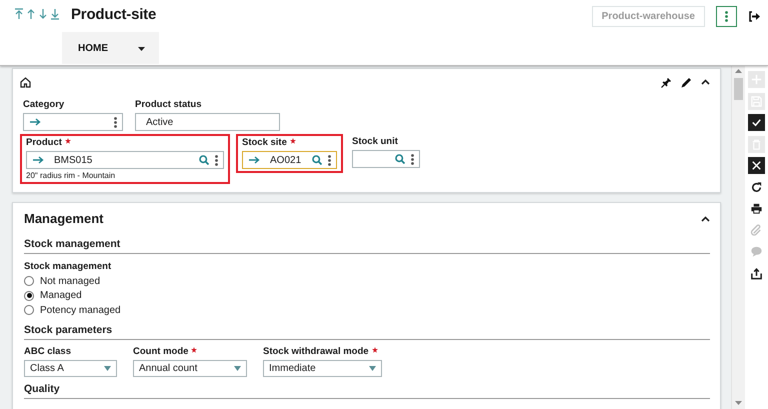  What do you see at coordinates (70, 281) in the screenshot?
I see `option-label: Not managed` at bounding box center [70, 281].